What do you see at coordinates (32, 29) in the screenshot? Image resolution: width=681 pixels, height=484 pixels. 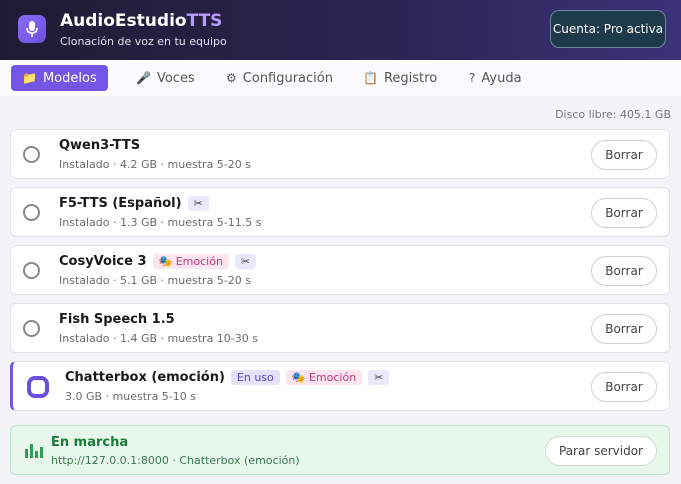 I see `microphone-icon` at bounding box center [32, 29].